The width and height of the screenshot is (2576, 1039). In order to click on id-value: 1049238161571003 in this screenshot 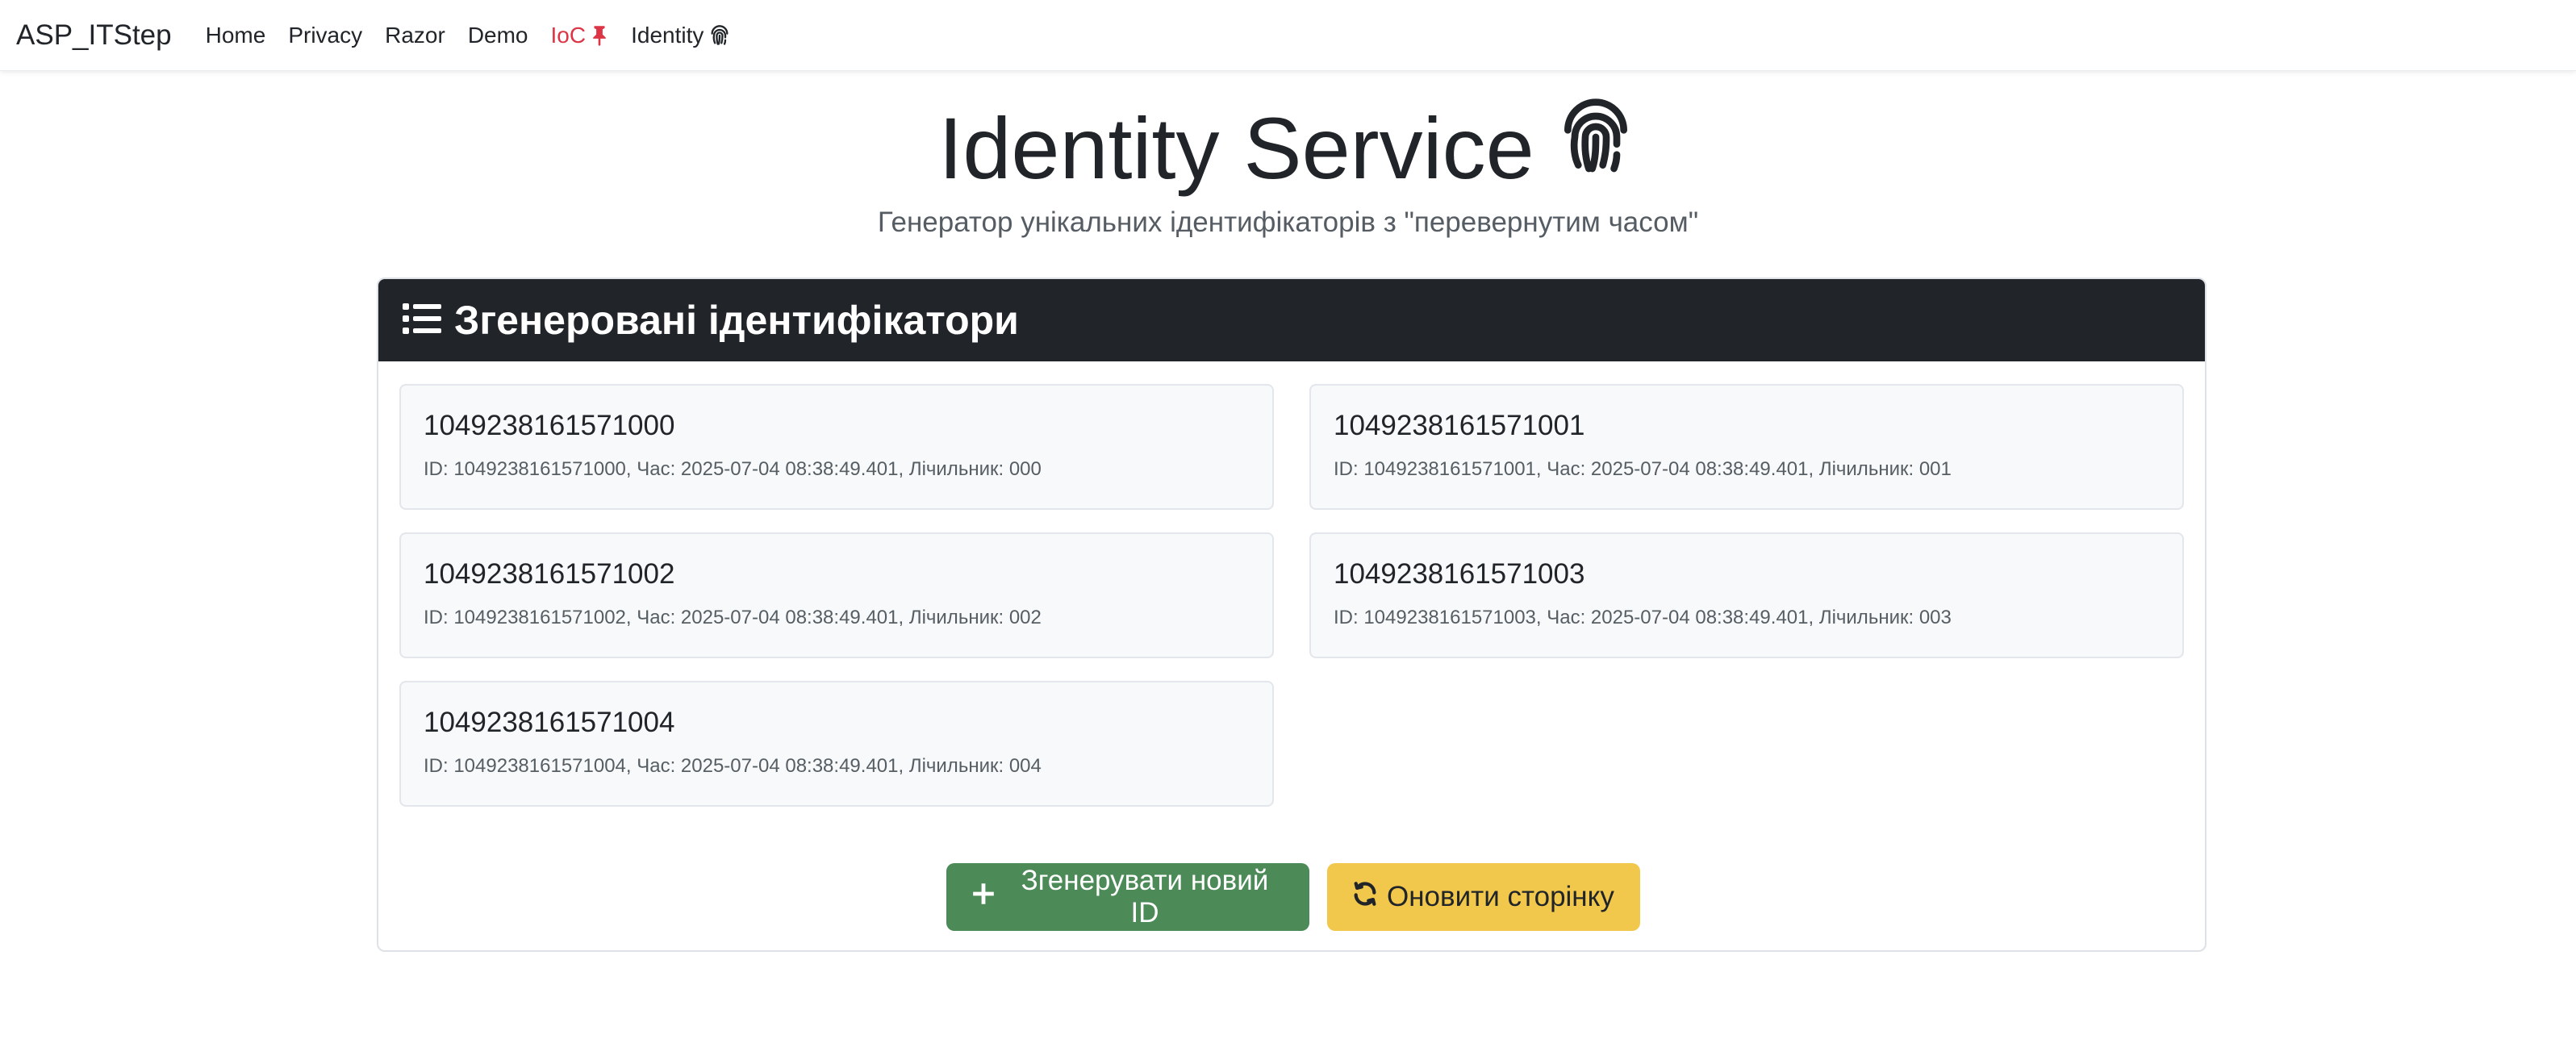, I will do `click(1459, 574)`.